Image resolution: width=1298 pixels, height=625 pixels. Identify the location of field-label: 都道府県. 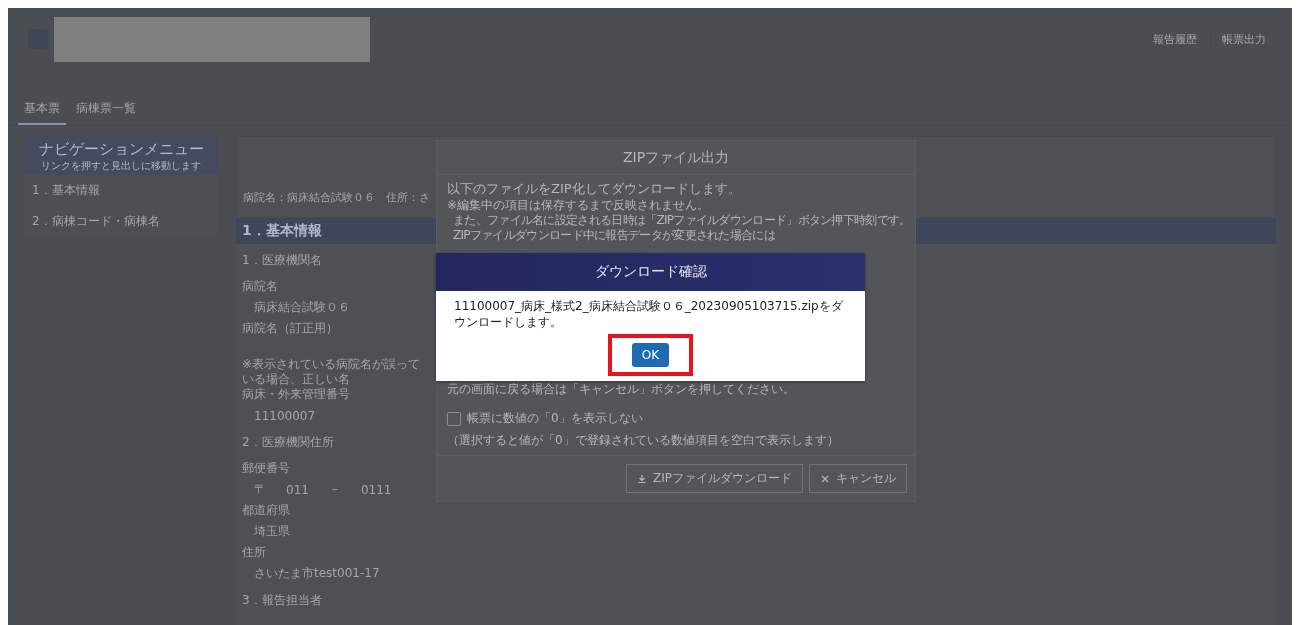
(266, 510).